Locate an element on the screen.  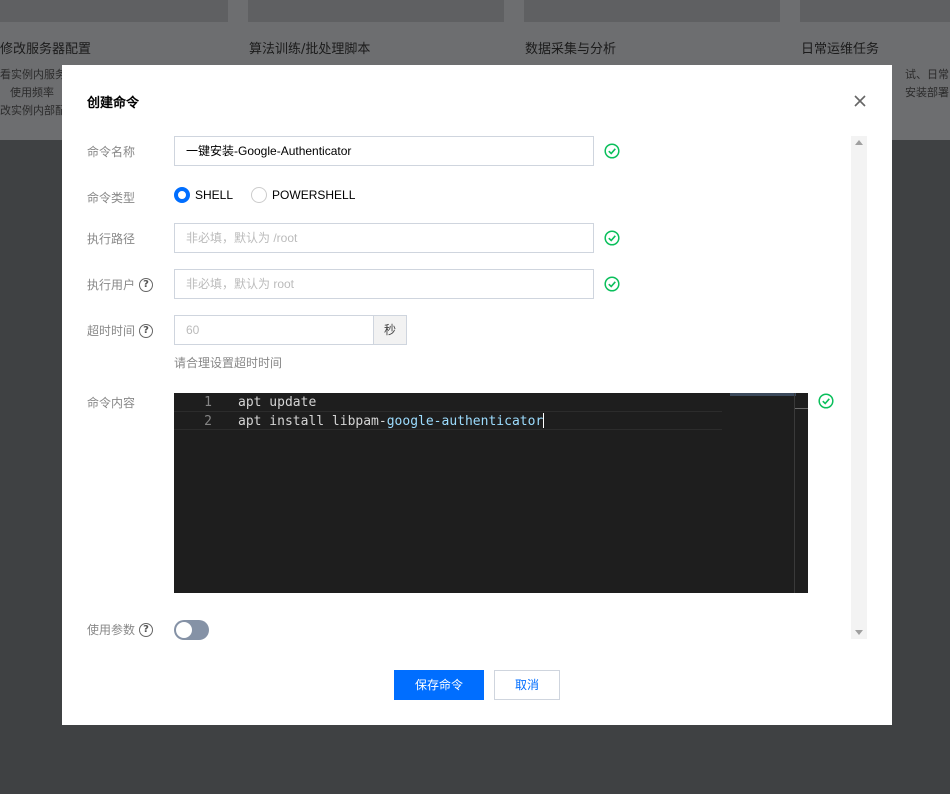
exec-path-label: 执行路径 is located at coordinates (111, 238).